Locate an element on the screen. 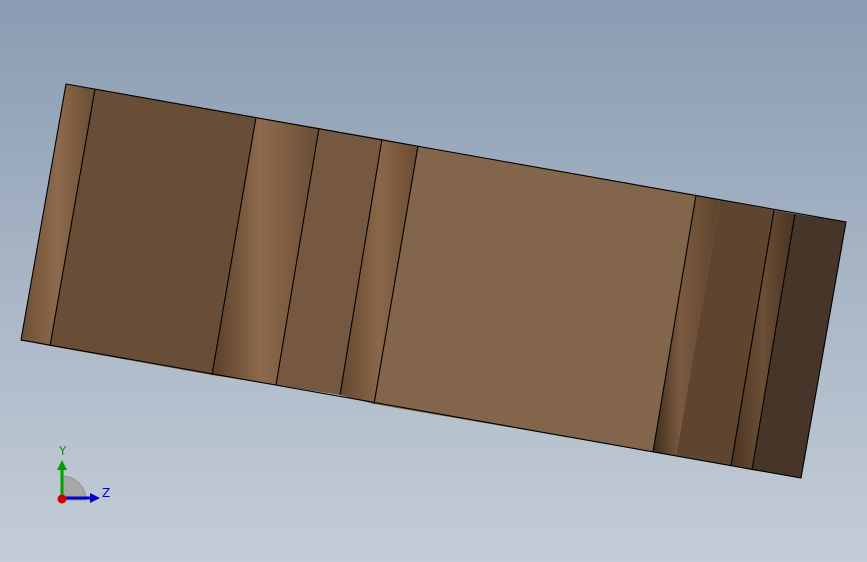 This screenshot has height=562, width=867. orientation-triad: Y Z is located at coordinates (83, 474).